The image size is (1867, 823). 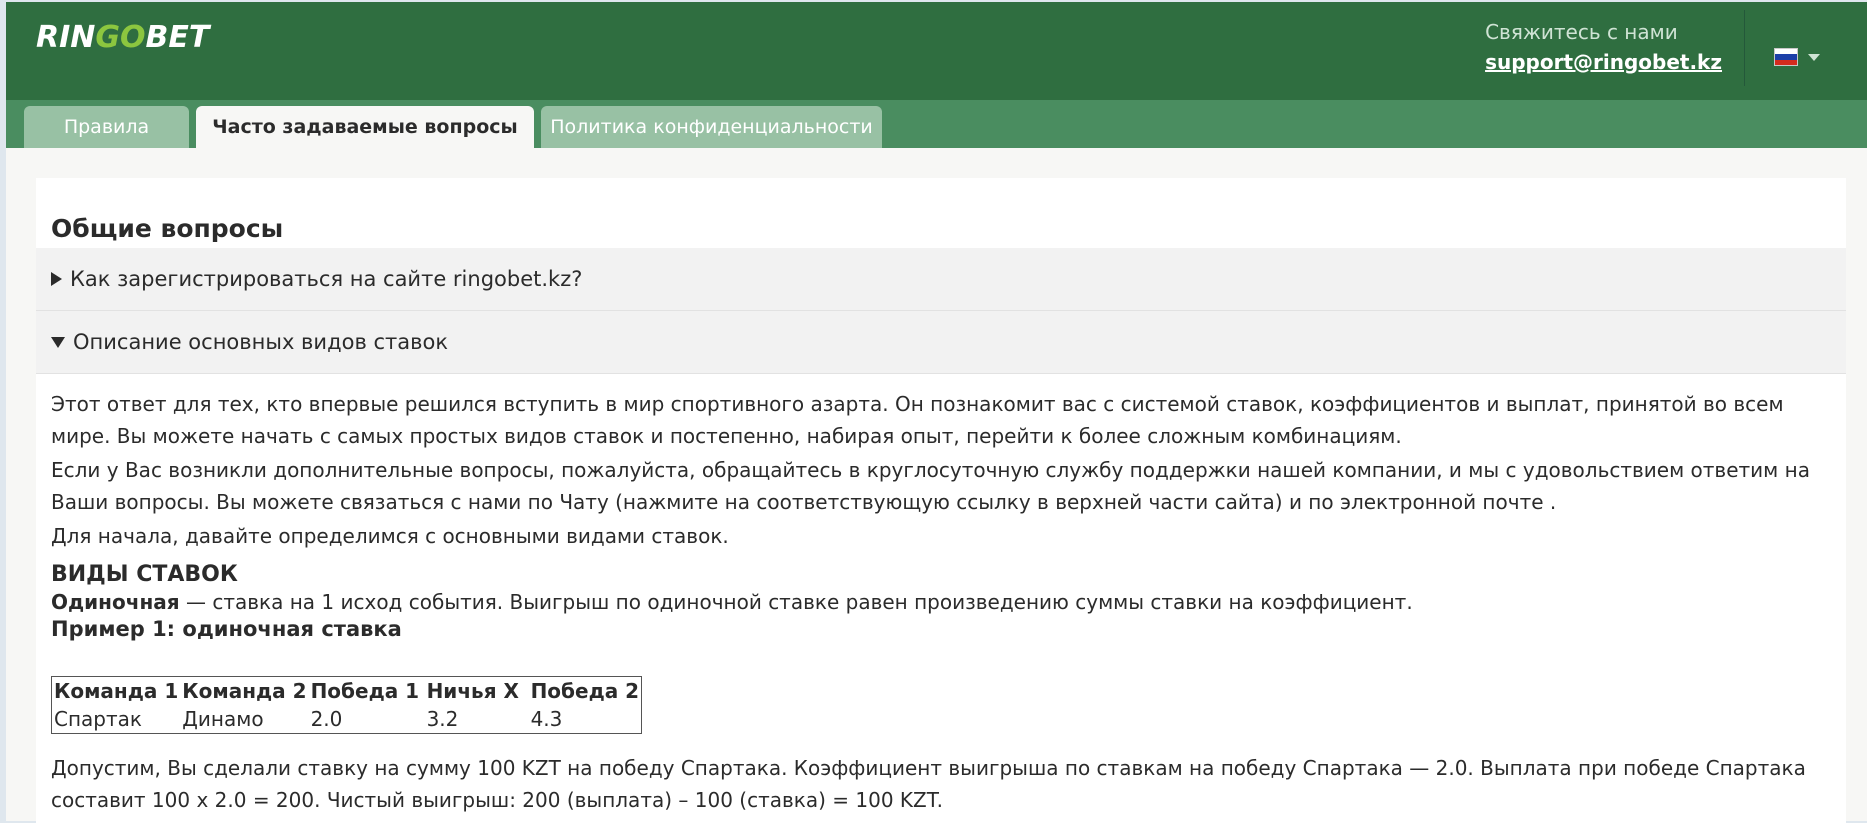 What do you see at coordinates (1814, 57) in the screenshot?
I see `chevron-down-icon` at bounding box center [1814, 57].